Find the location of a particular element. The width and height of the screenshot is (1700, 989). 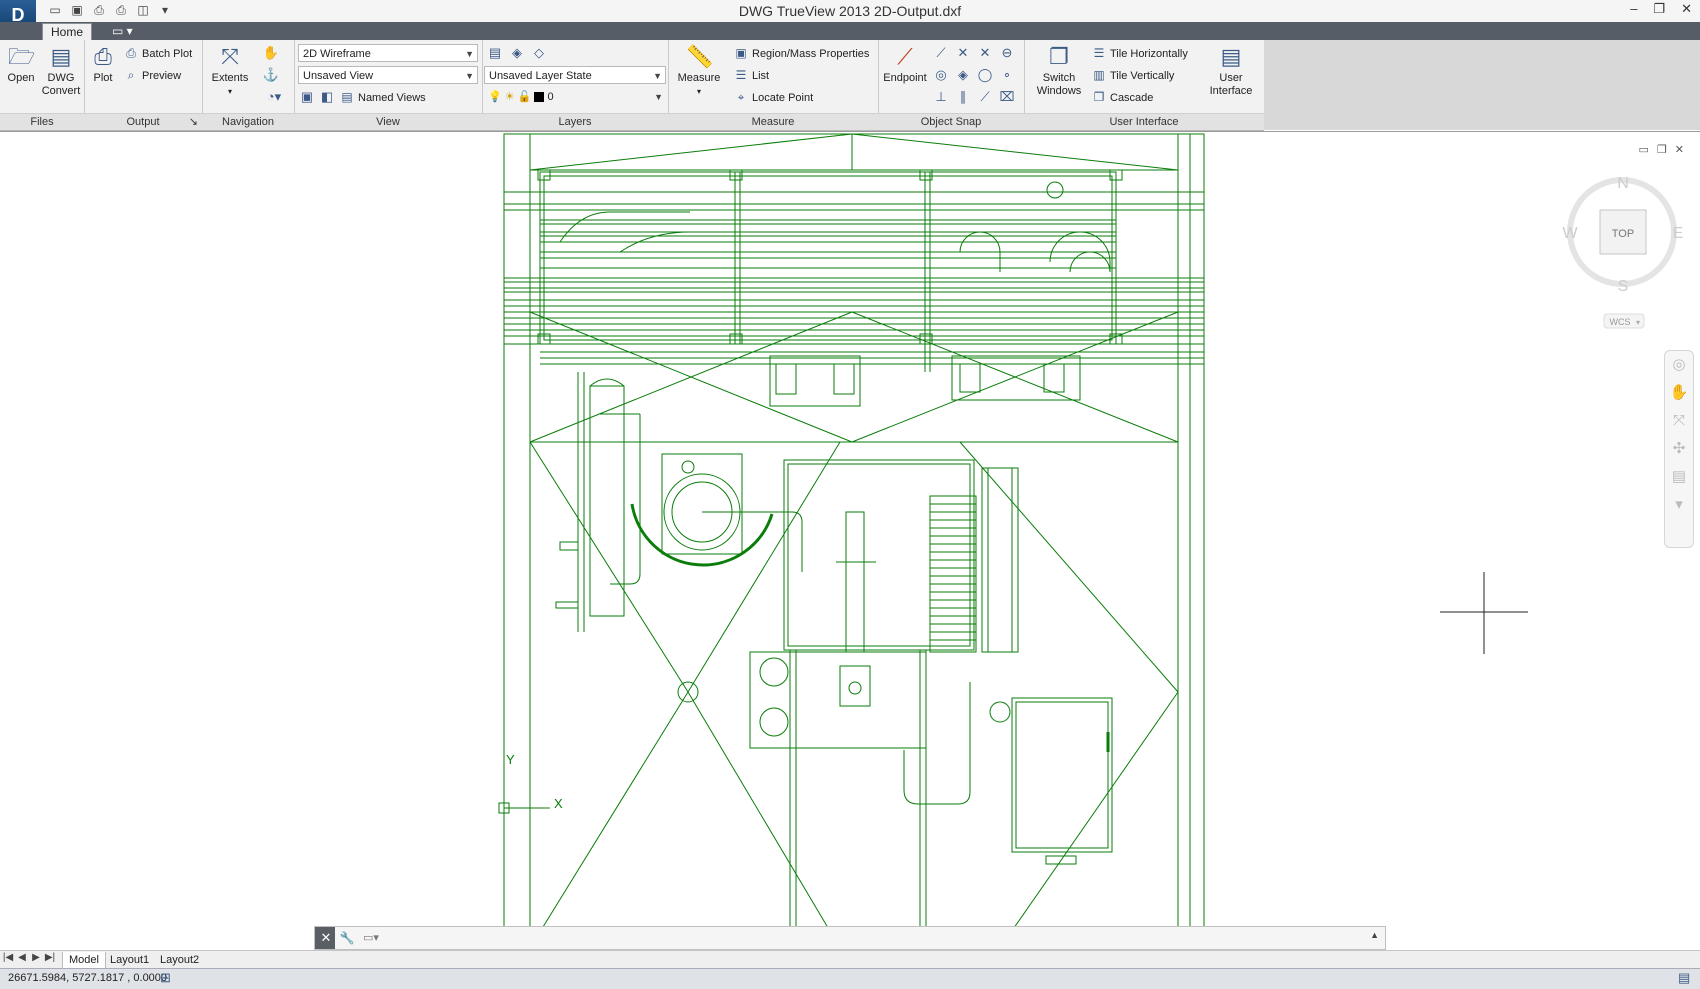

layer-properties-icon: ▤ is located at coordinates (495, 53).